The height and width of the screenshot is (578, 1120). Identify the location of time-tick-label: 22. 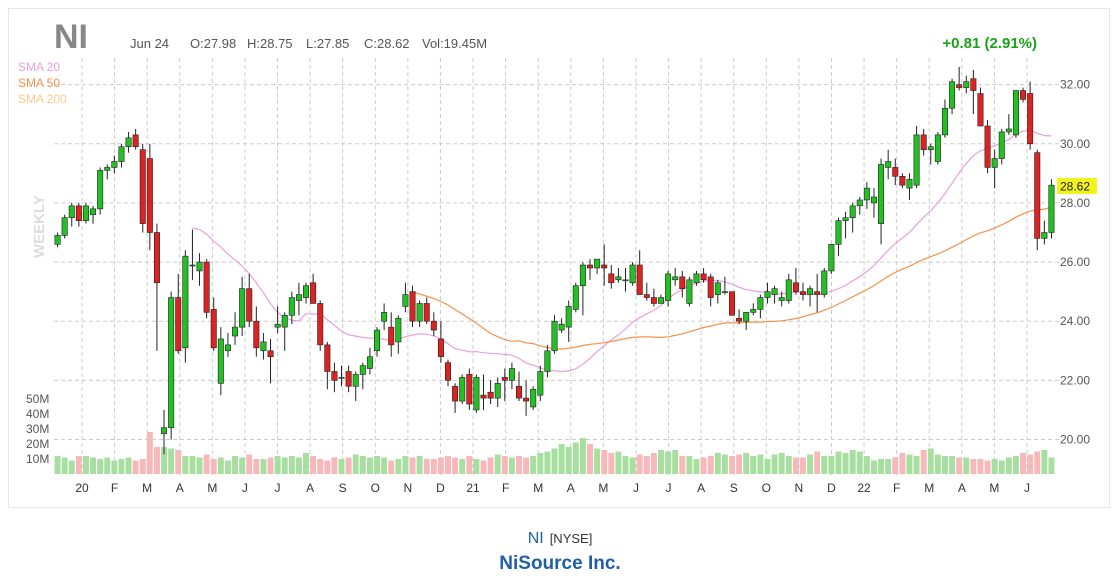
(864, 488).